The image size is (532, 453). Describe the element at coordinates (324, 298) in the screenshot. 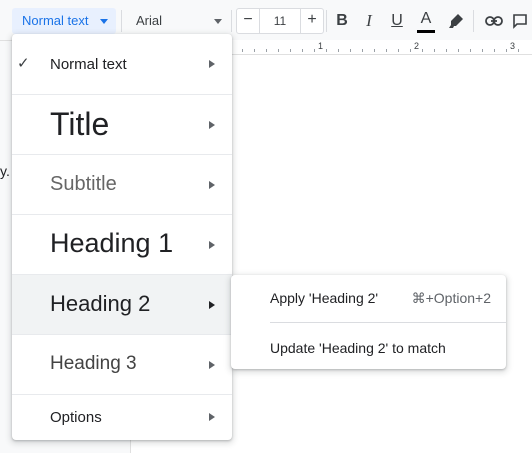

I see `submenu-item-label: Apply 'Heading 2'` at that location.